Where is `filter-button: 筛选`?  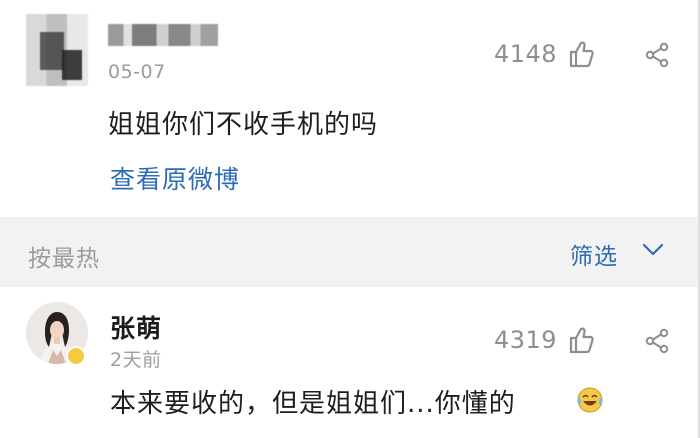 filter-button: 筛选 is located at coordinates (594, 254).